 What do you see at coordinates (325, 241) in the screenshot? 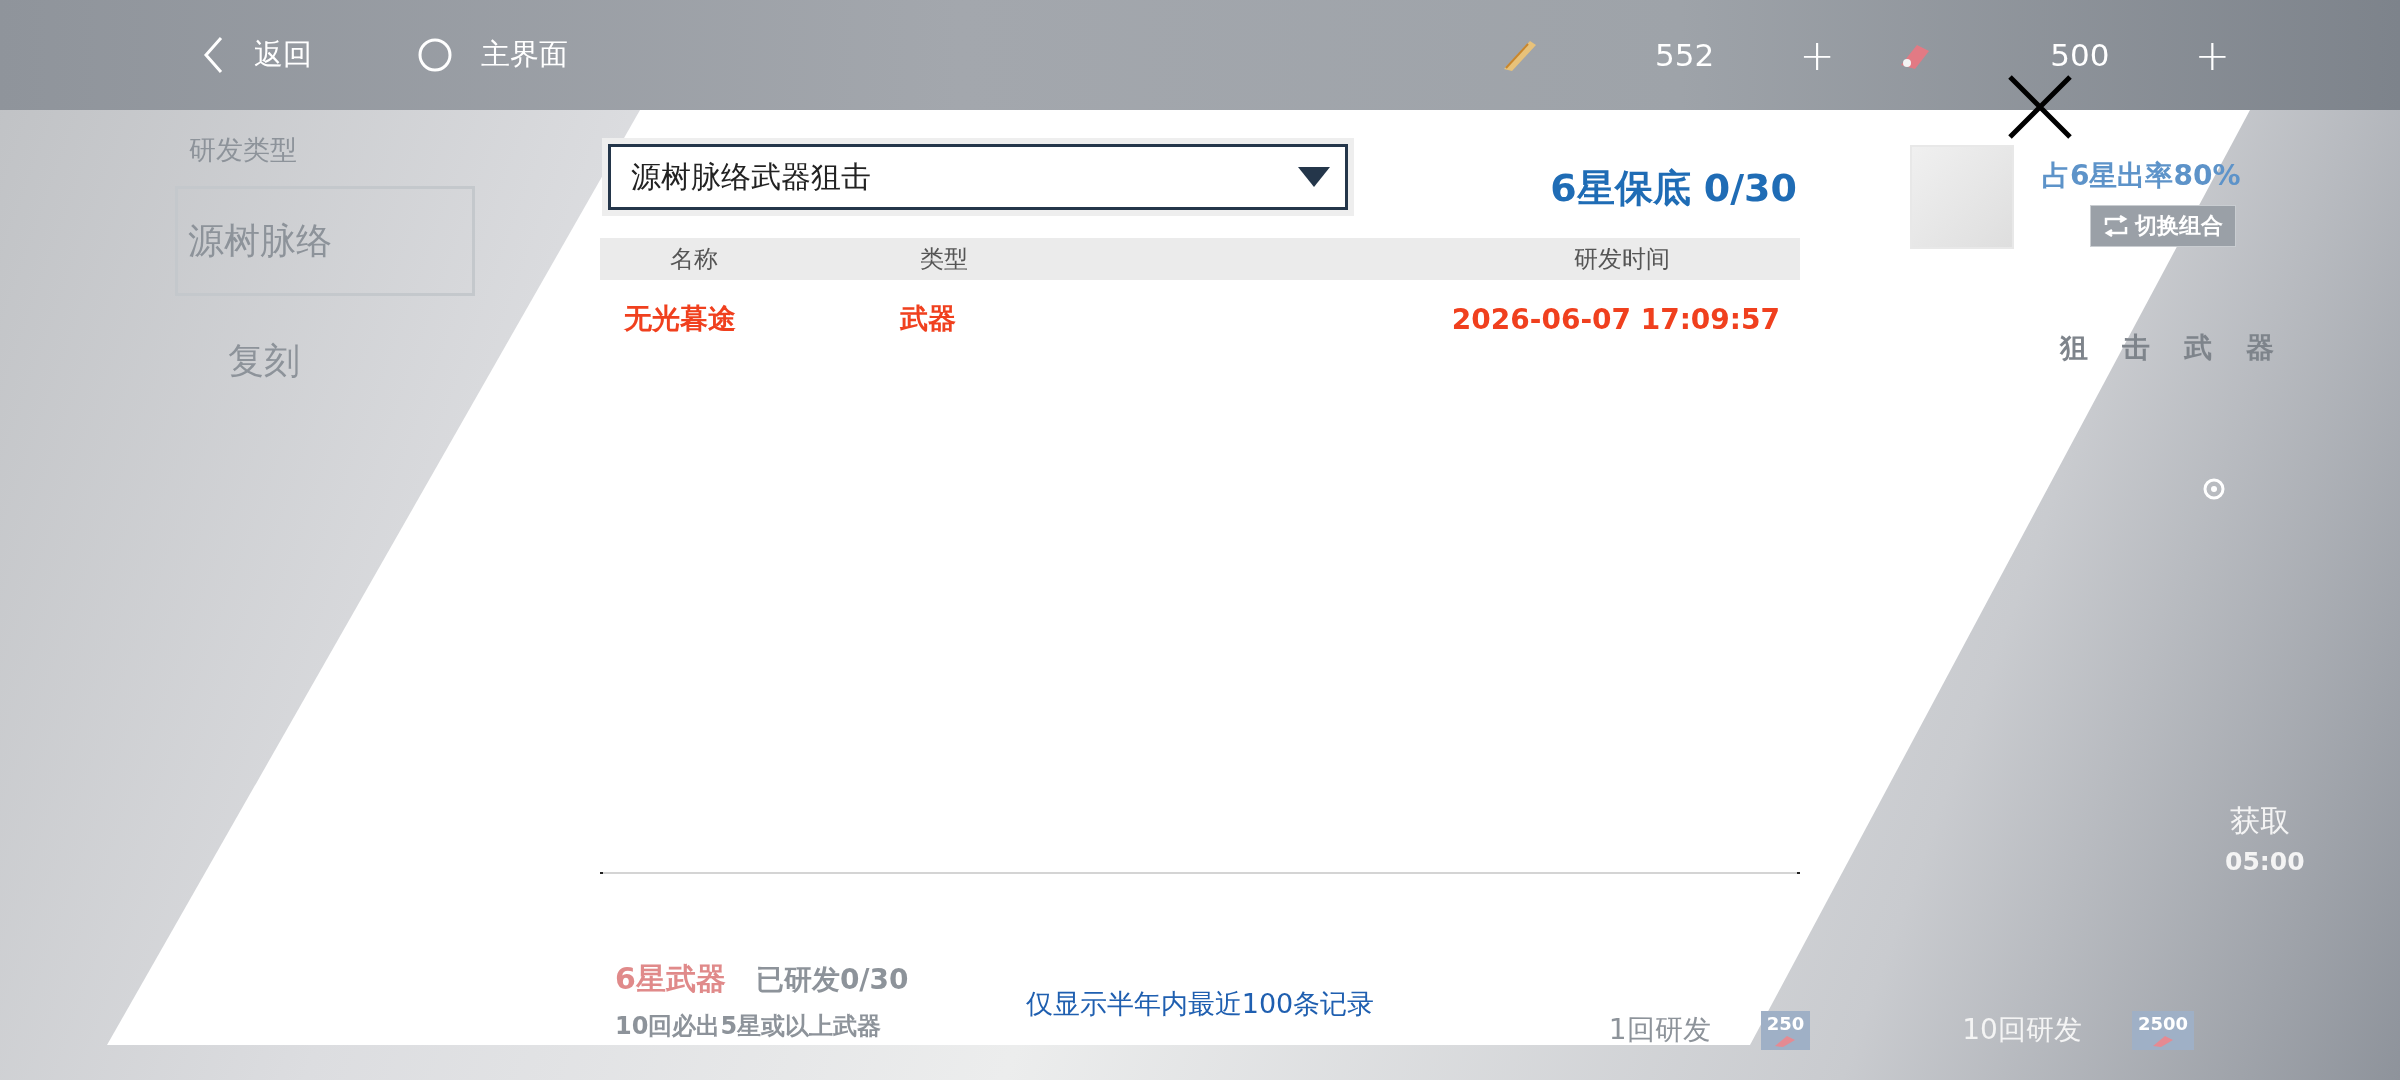
I see `sidebar-item: 源树脉络` at bounding box center [325, 241].